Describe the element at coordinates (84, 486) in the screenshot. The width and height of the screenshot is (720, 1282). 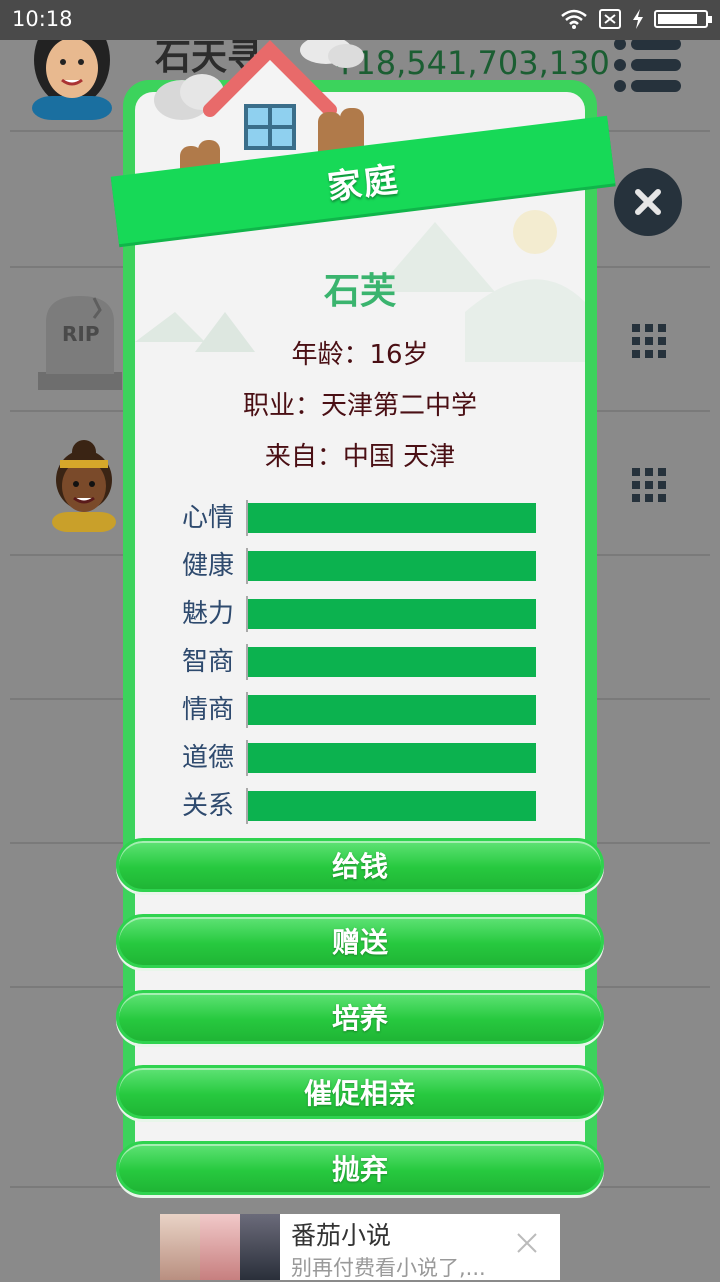
I see `family-avatar` at that location.